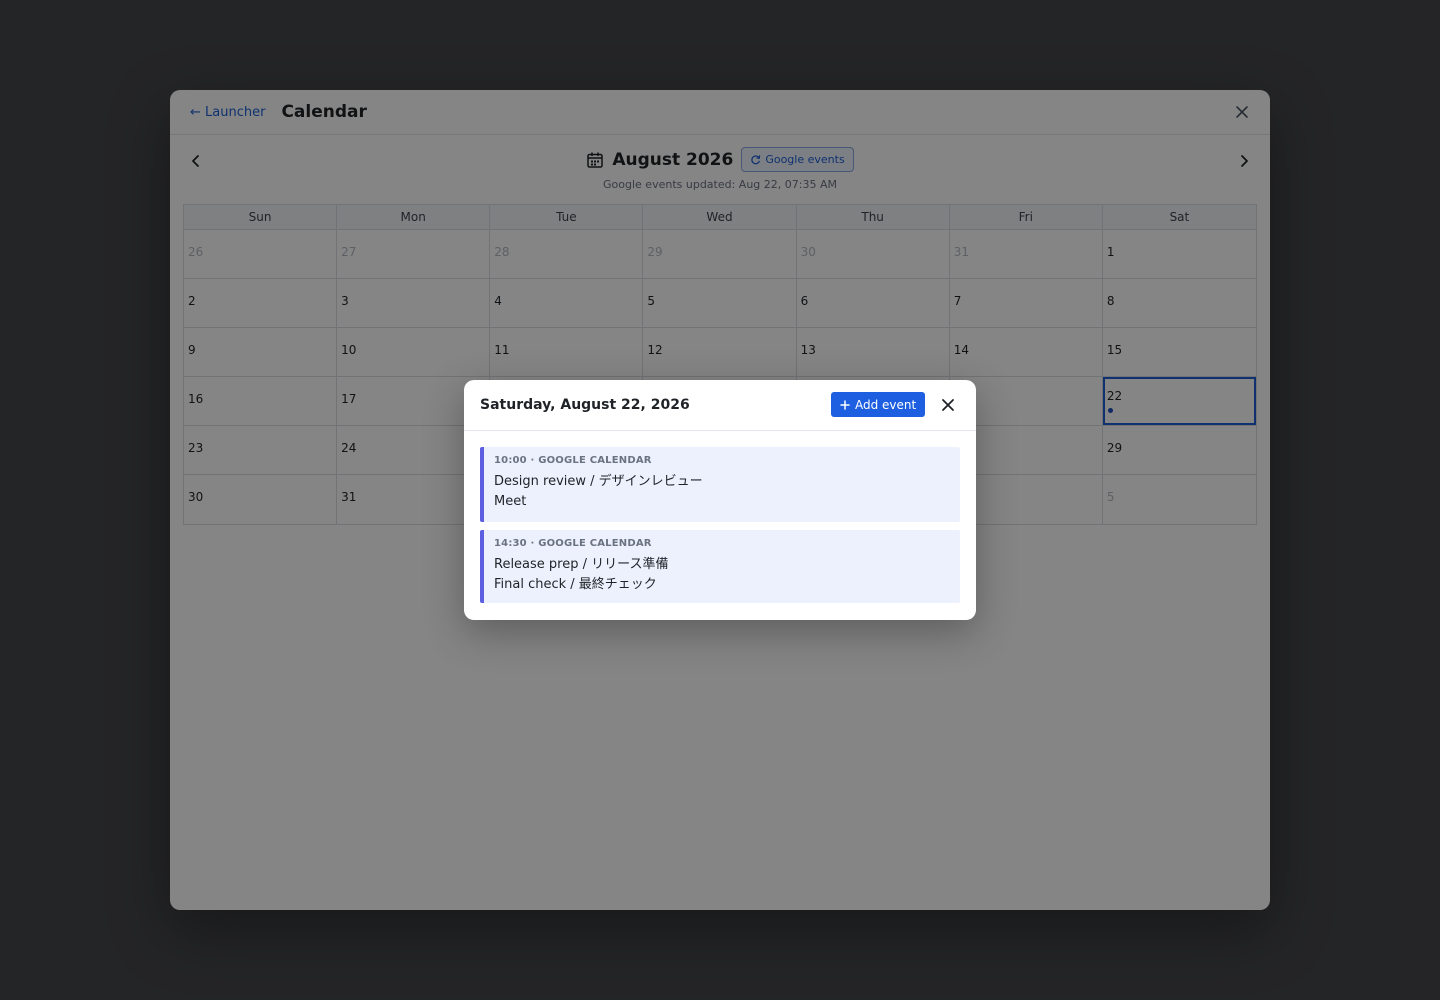  Describe the element at coordinates (510, 501) in the screenshot. I see `event-subtitle: Meet` at that location.